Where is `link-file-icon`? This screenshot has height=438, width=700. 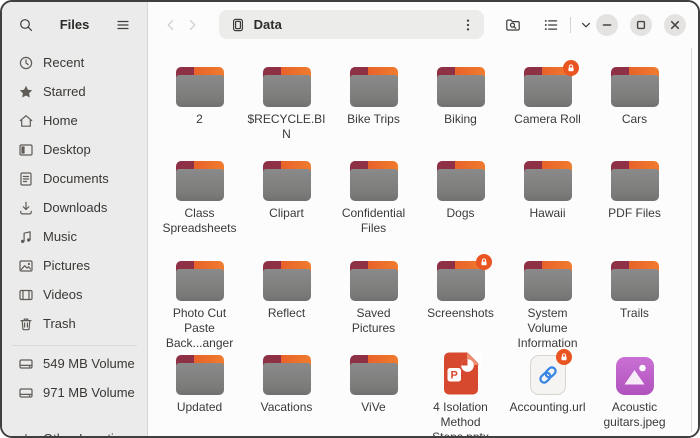
link-file-icon is located at coordinates (550, 372).